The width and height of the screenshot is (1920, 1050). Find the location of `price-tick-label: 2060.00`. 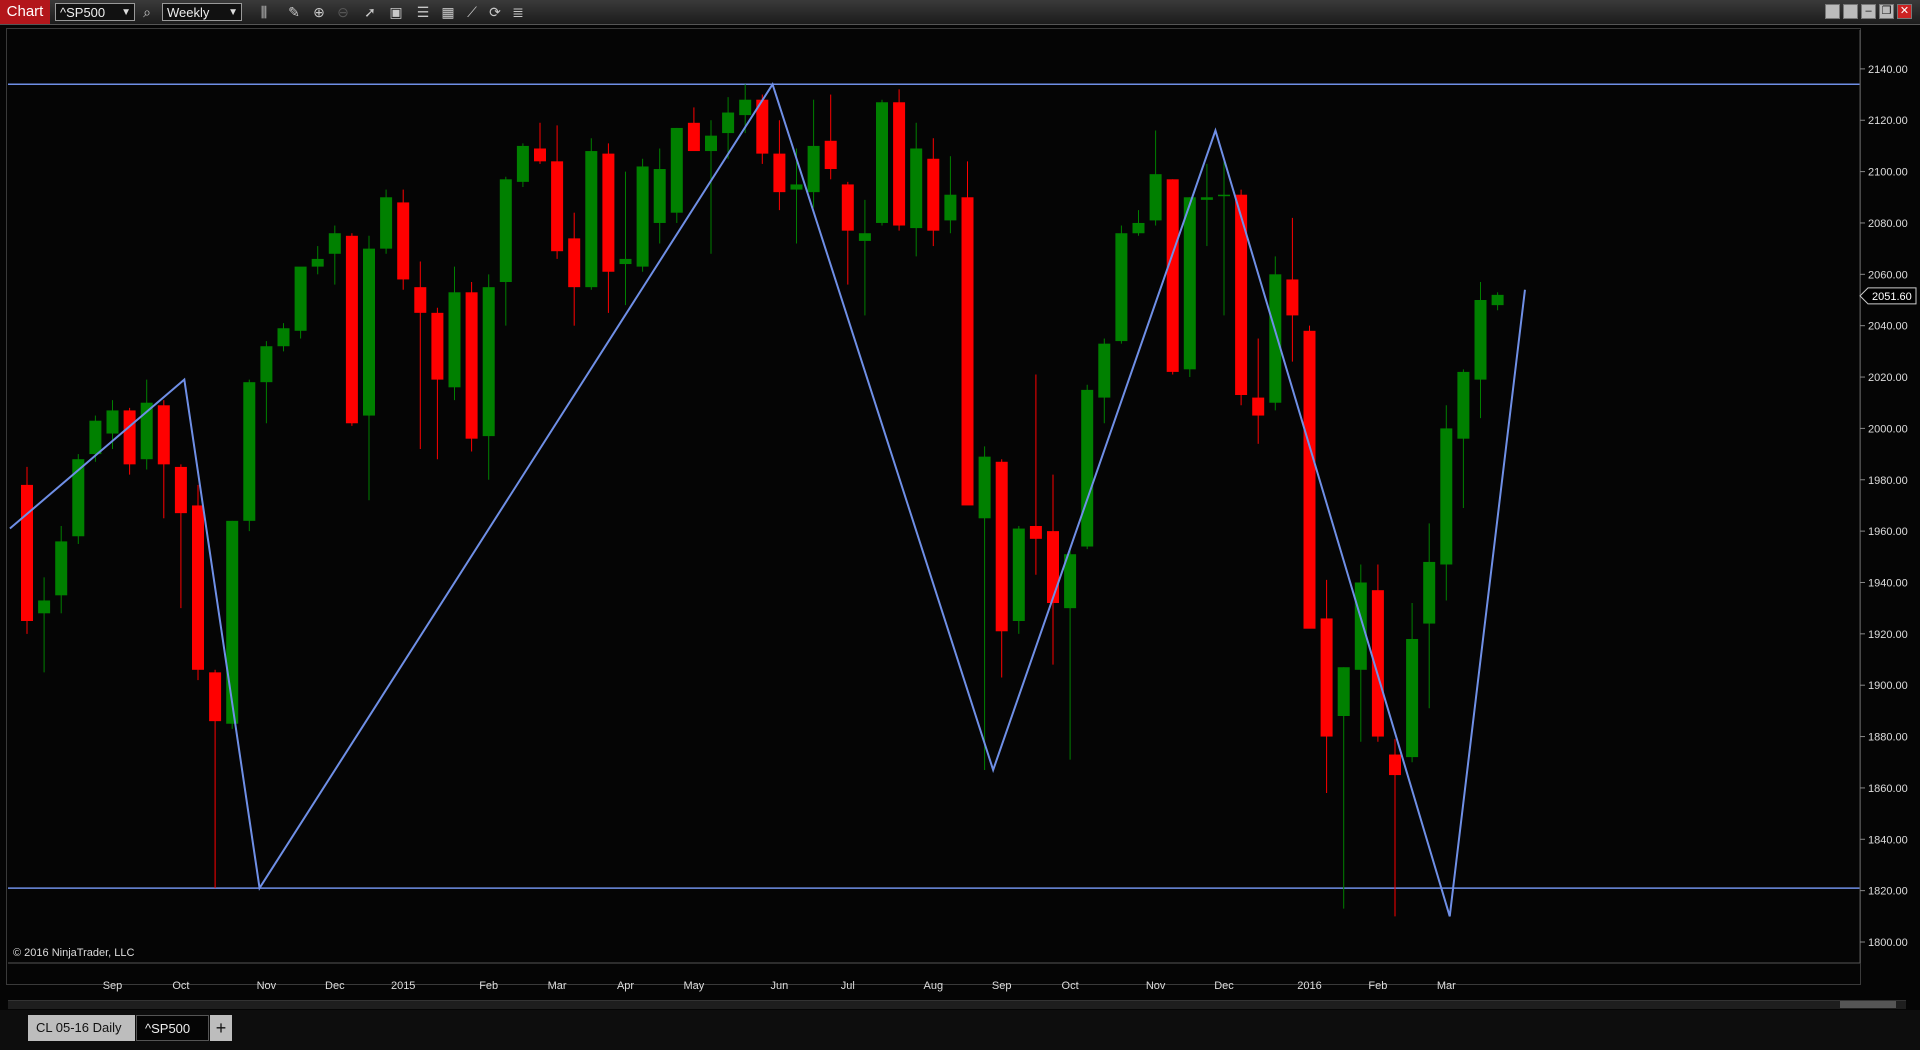

price-tick-label: 2060.00 is located at coordinates (1888, 275).